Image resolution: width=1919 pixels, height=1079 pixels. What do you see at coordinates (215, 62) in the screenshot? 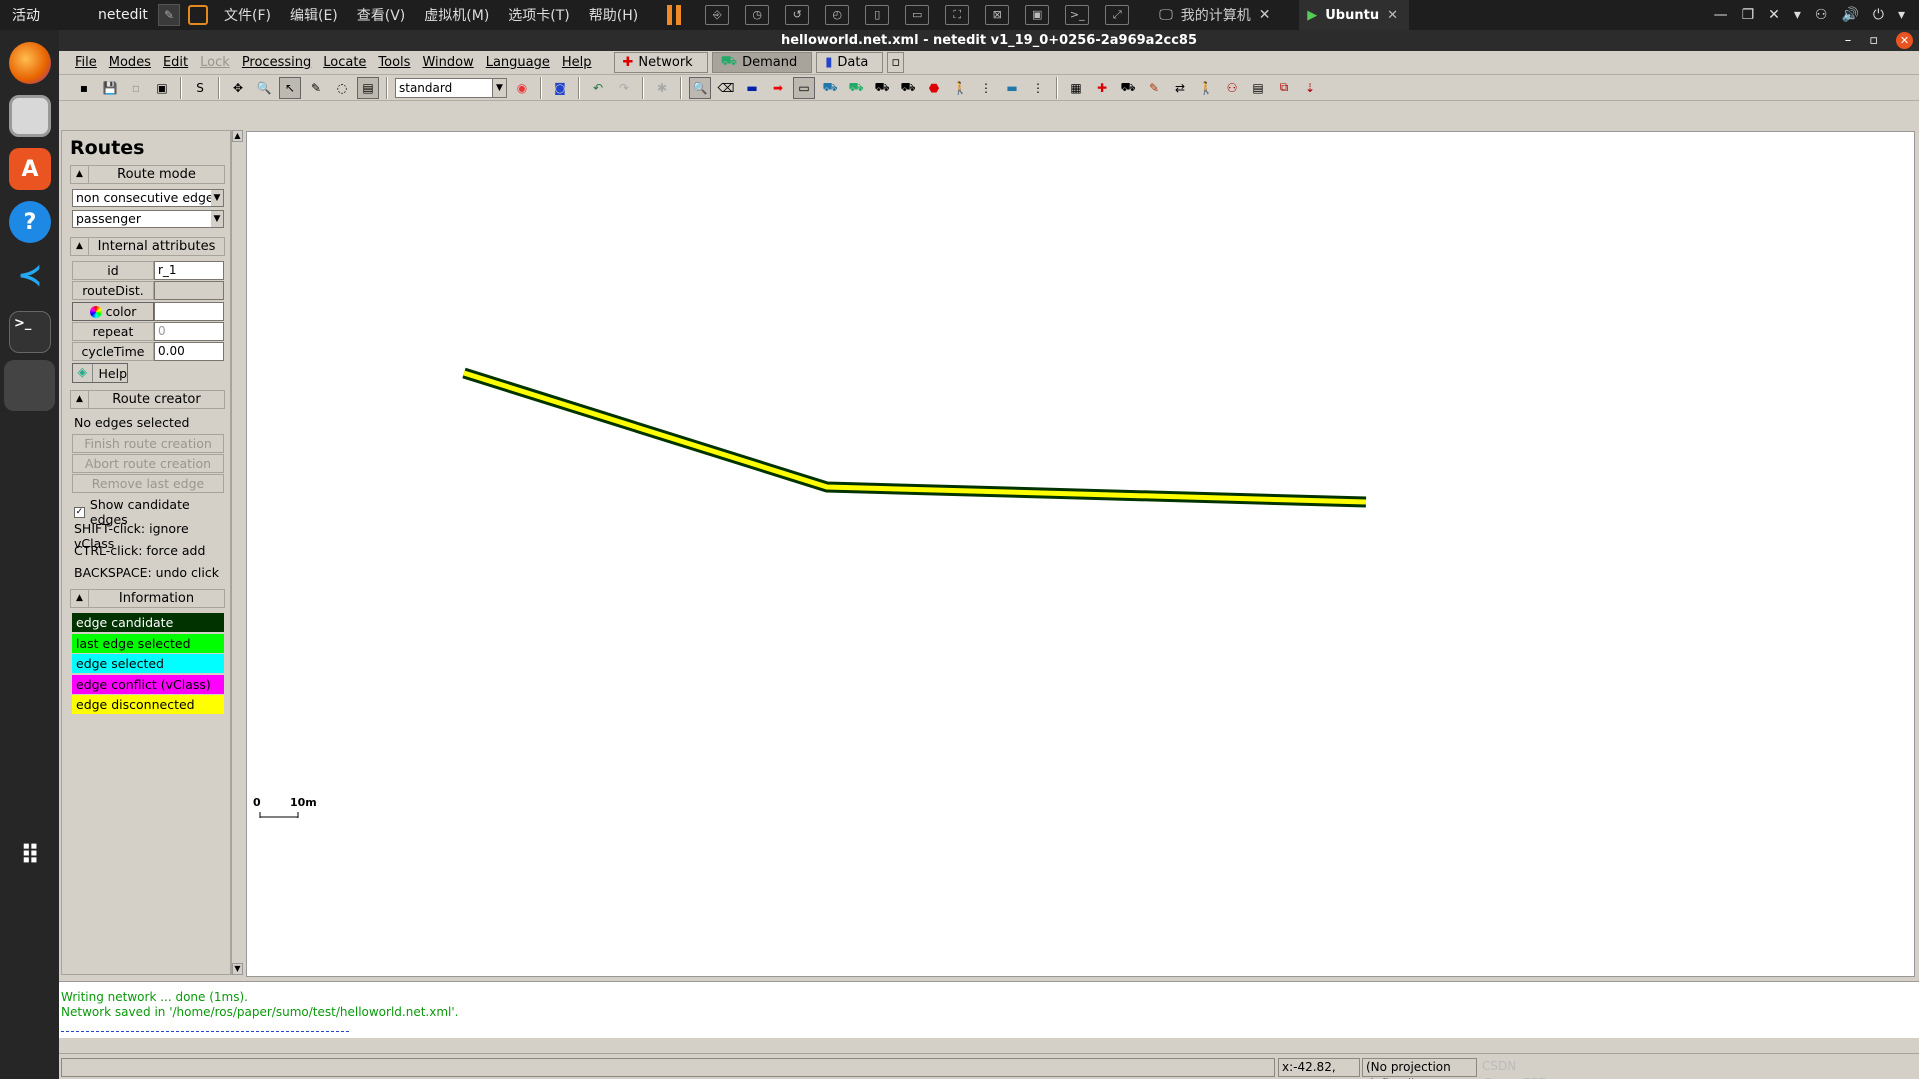
I see `menu-lock: Lock` at bounding box center [215, 62].